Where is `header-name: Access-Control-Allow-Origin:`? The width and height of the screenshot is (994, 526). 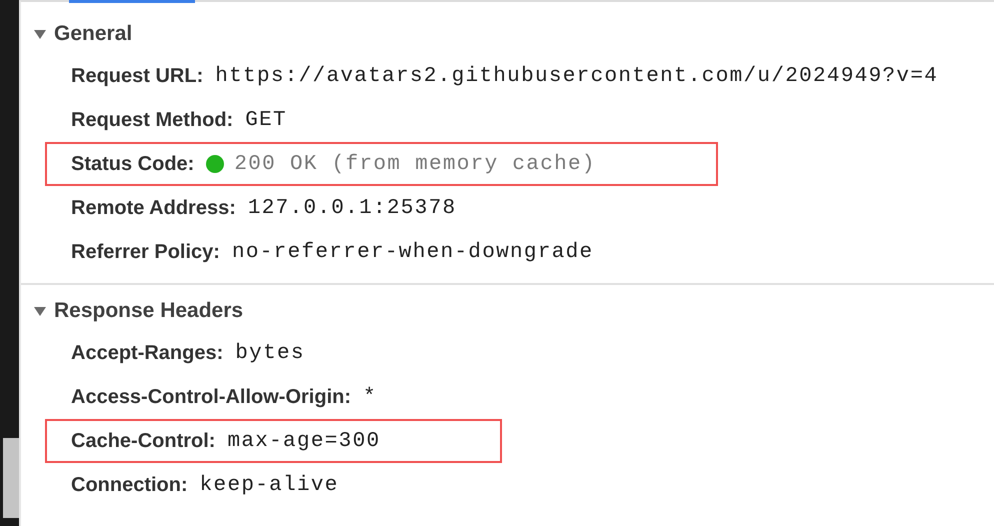 header-name: Access-Control-Allow-Origin: is located at coordinates (211, 397).